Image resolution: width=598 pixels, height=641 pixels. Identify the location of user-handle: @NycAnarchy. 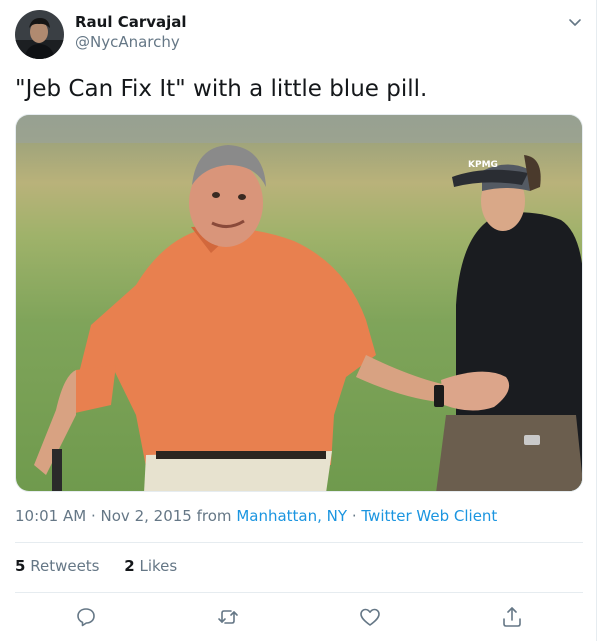
(127, 42).